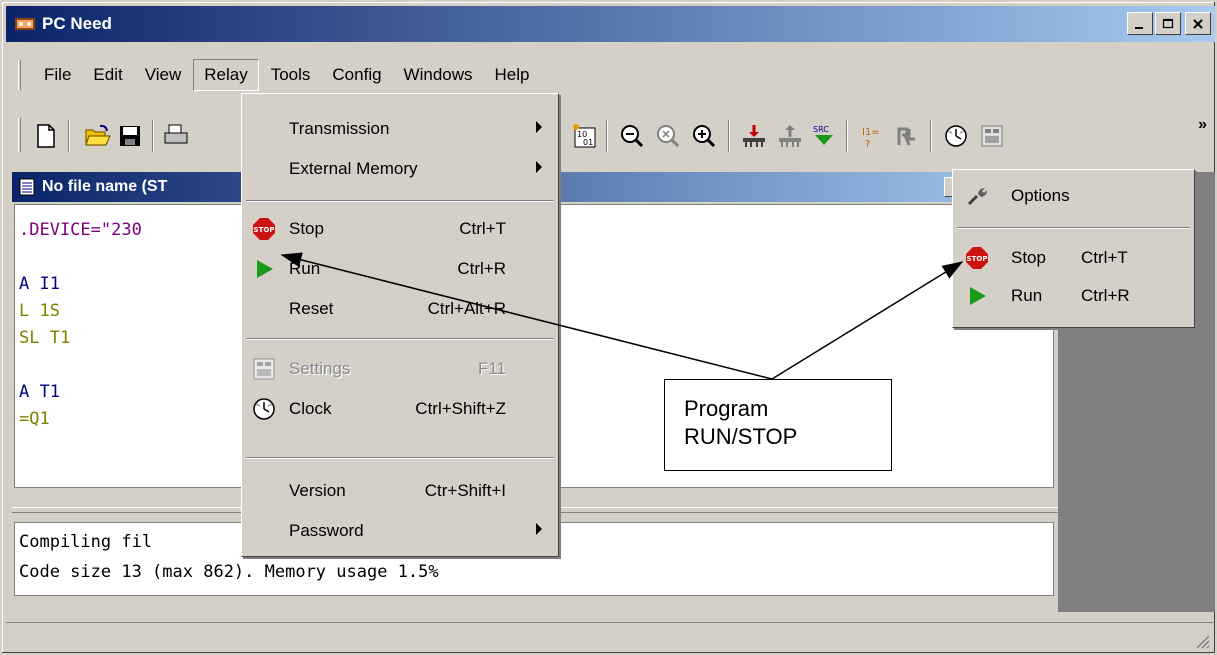 The image size is (1217, 655). I want to click on print-button, so click(176, 136).